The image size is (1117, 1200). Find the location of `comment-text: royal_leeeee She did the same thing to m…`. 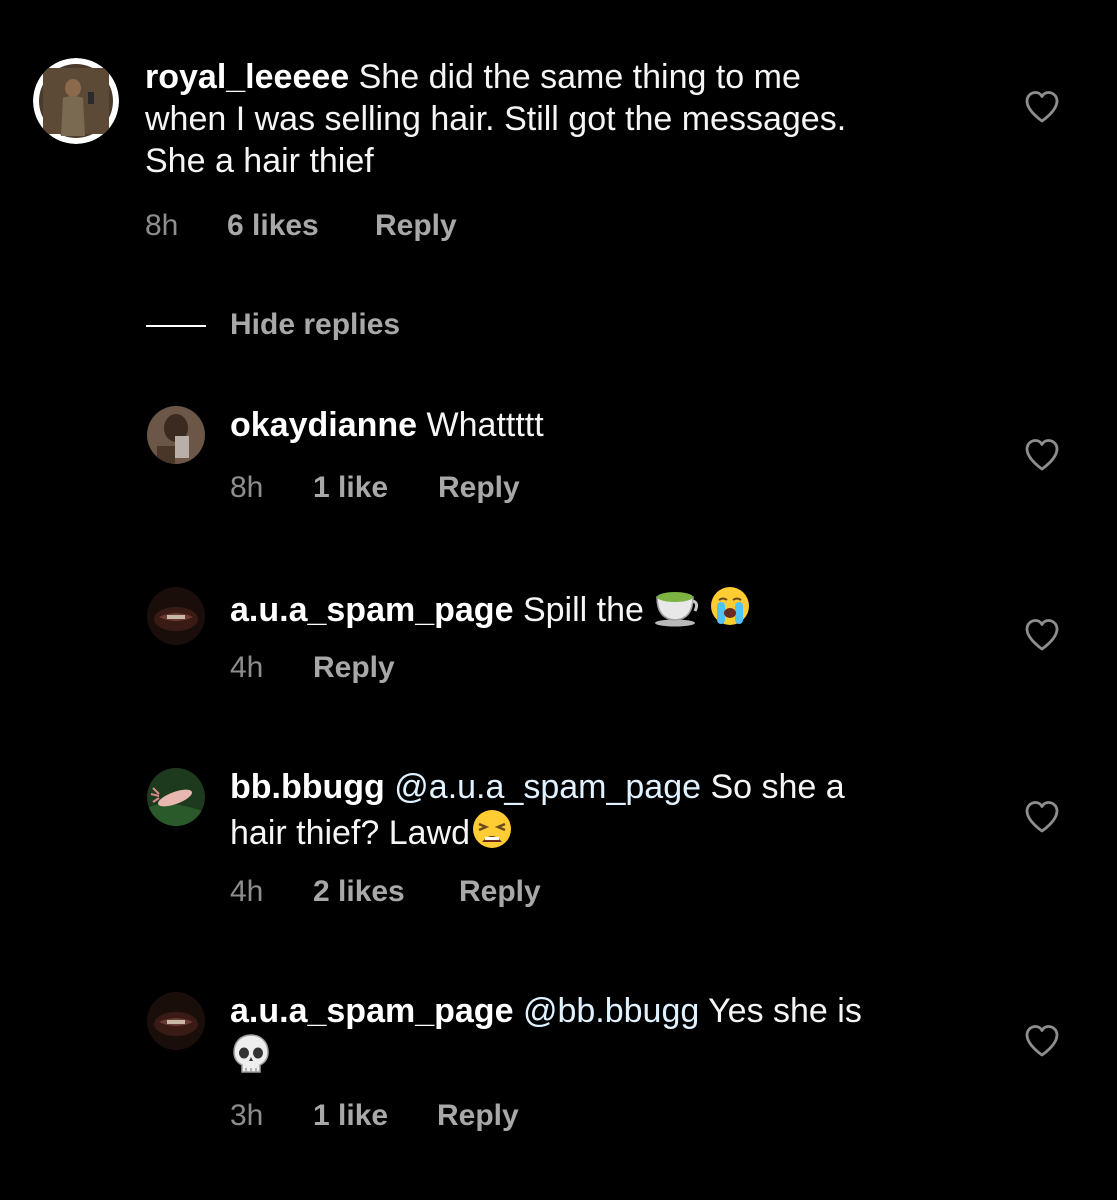

comment-text: royal_leeeee She did the same thing to m… is located at coordinates (575, 119).